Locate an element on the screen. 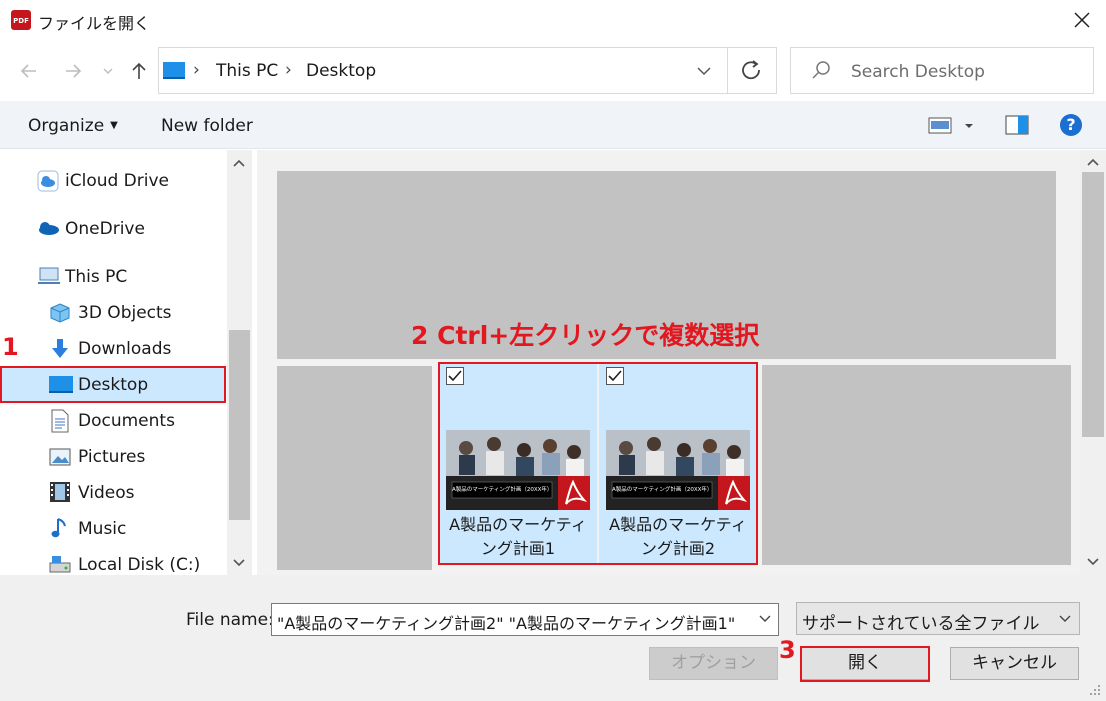 This screenshot has width=1106, height=701. title-bar is located at coordinates (553, 21).